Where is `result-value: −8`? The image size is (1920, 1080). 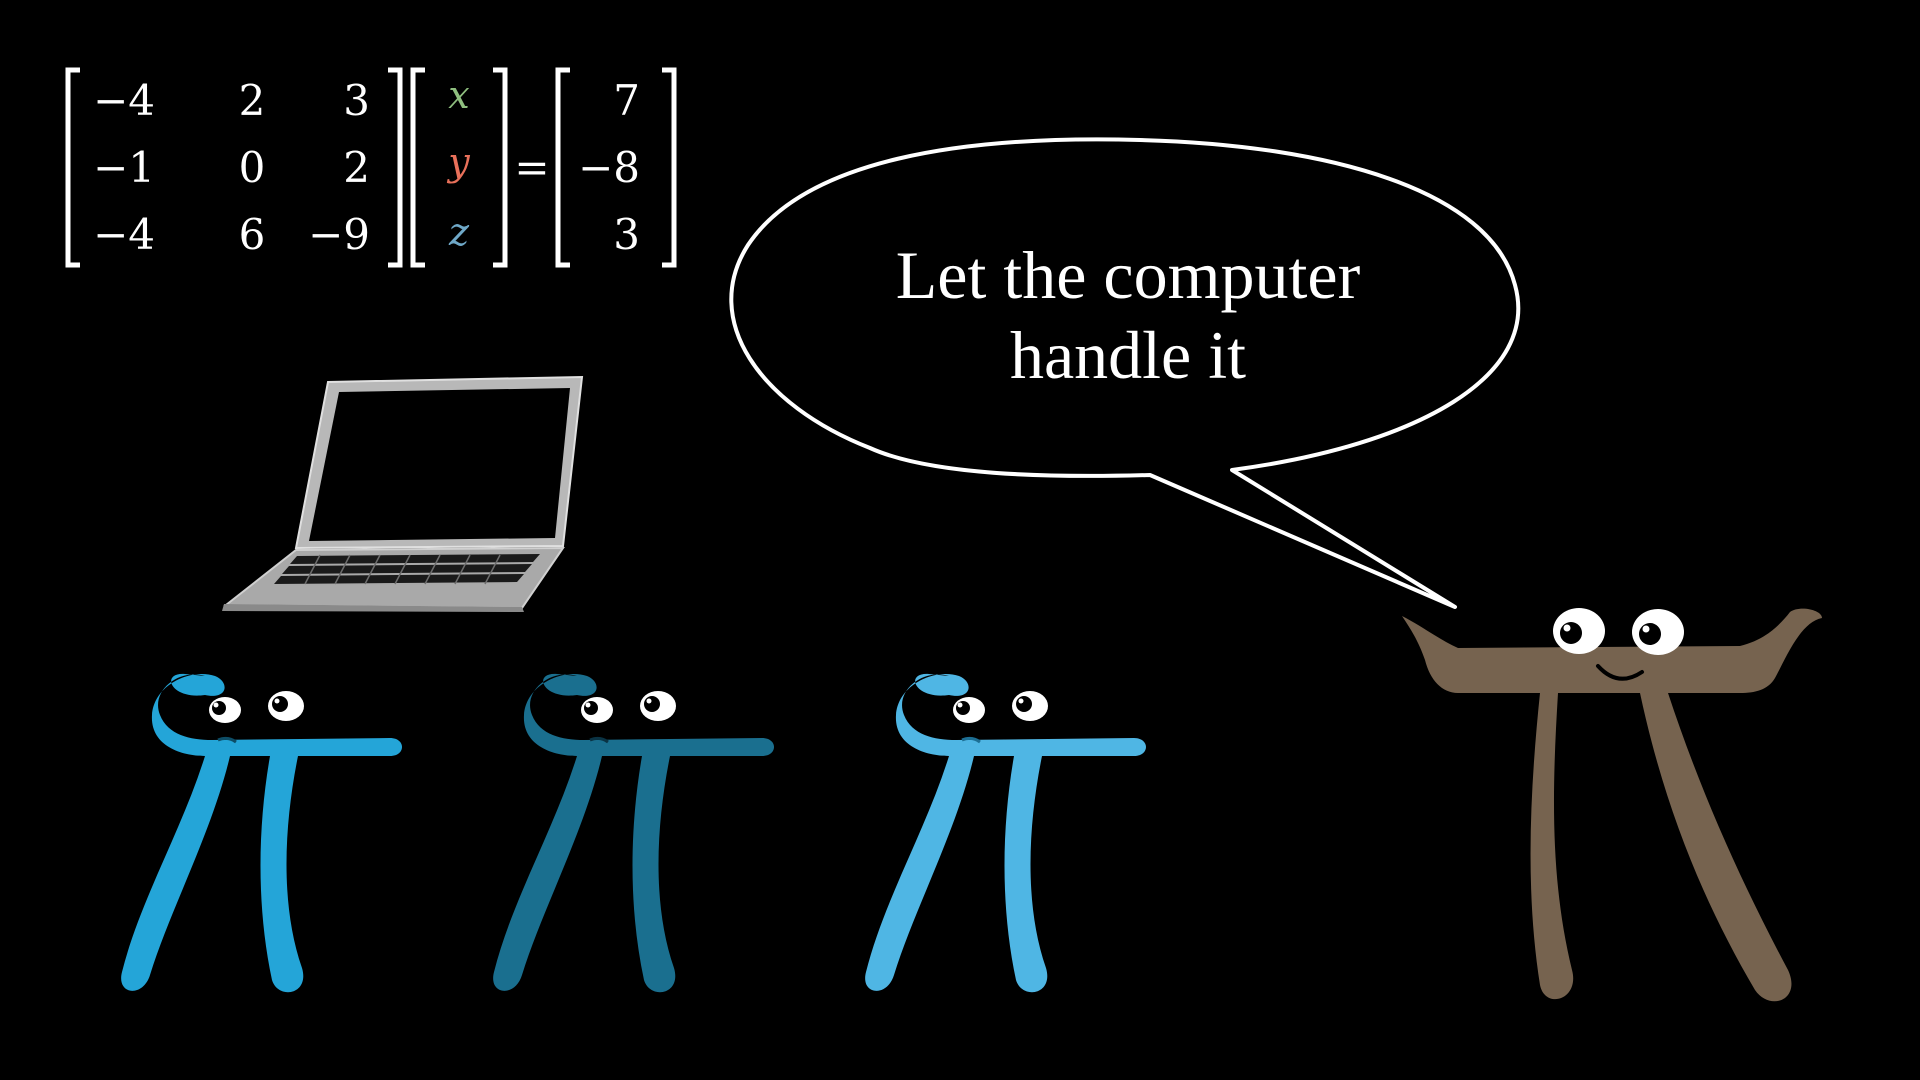
result-value: −8 is located at coordinates (609, 167).